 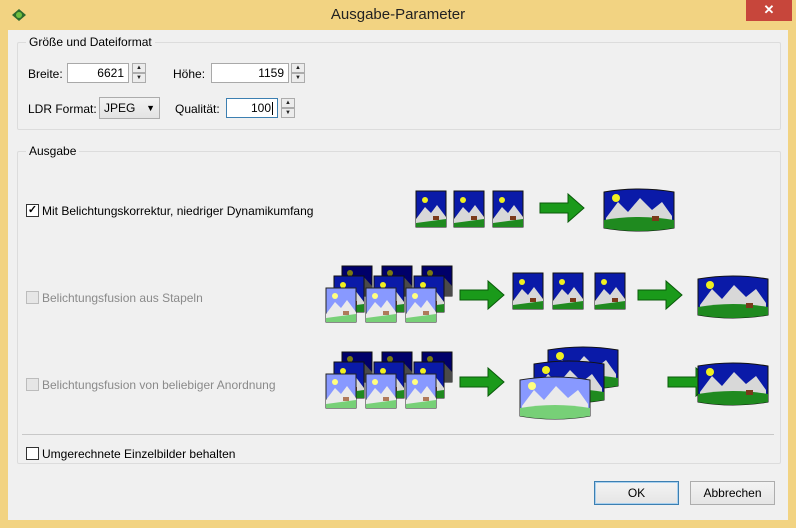 What do you see at coordinates (482, 295) in the screenshot?
I see `row2-arrow-icon` at bounding box center [482, 295].